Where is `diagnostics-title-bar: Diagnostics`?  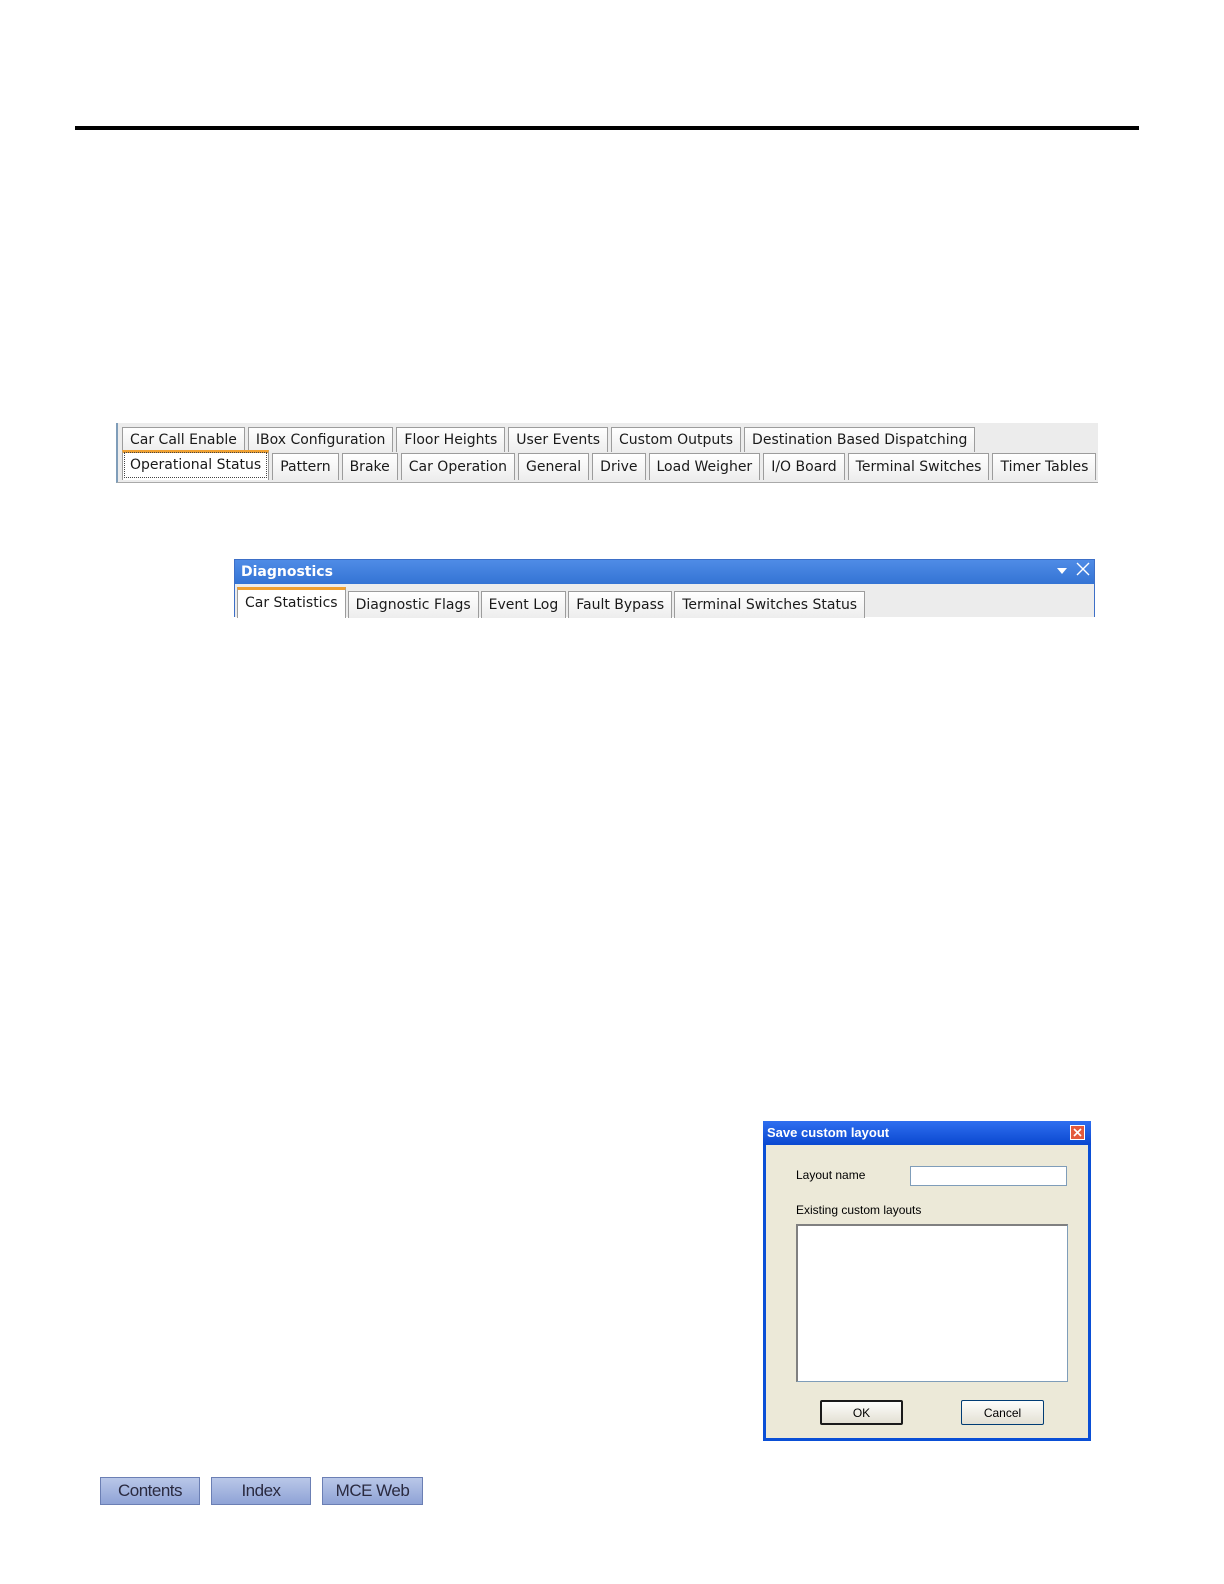 diagnostics-title-bar: Diagnostics is located at coordinates (664, 572).